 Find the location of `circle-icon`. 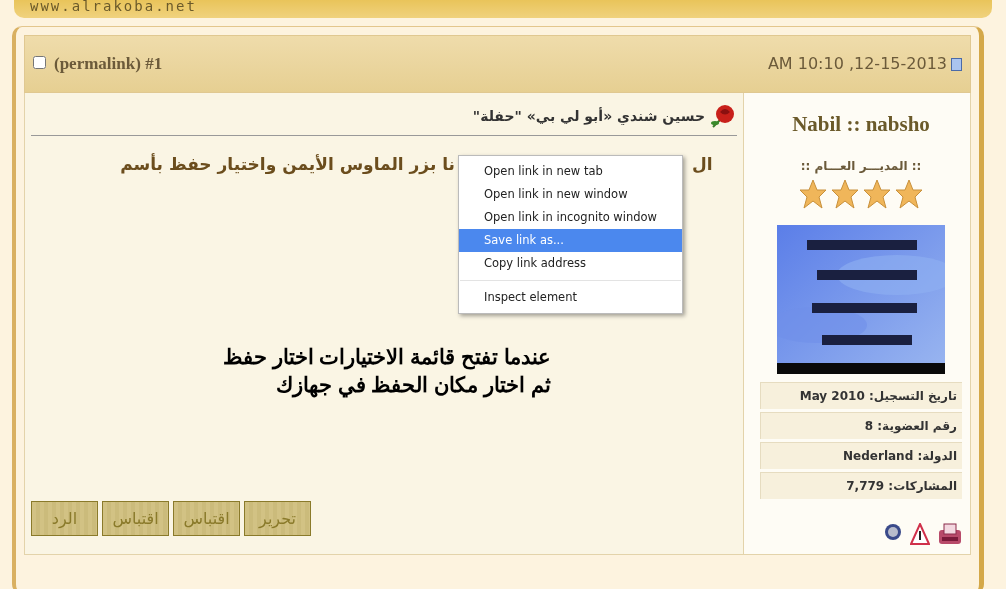

circle-icon is located at coordinates (893, 531).